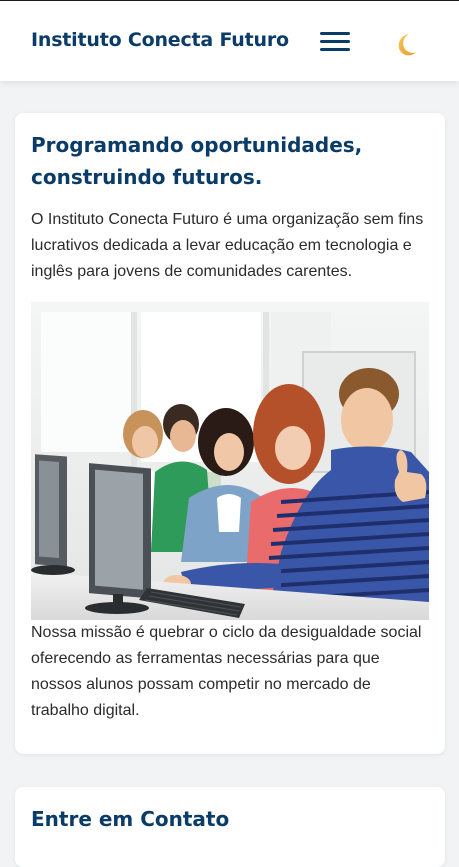 The image size is (459, 867). I want to click on site-header: Instituto Conecta Futuro, so click(229, 41).